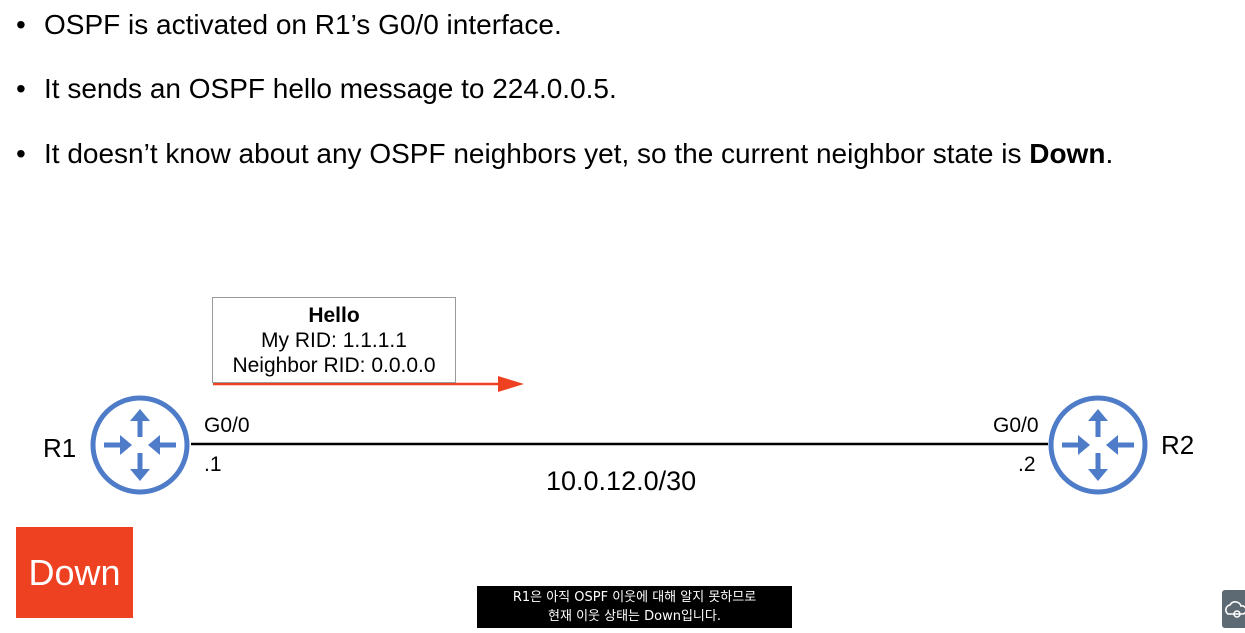 The image size is (1245, 633). I want to click on r2-address-label: .2, so click(1027, 464).